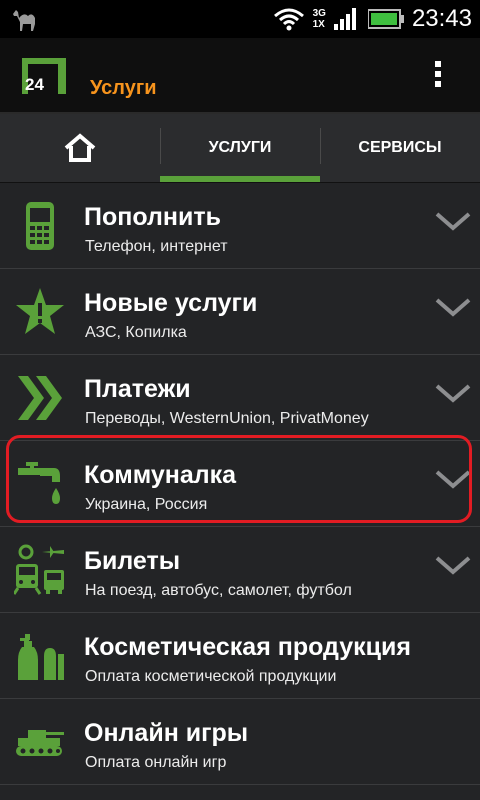 Image resolution: width=480 pixels, height=800 pixels. Describe the element at coordinates (438, 76) in the screenshot. I see `overflow-menu-icon` at that location.